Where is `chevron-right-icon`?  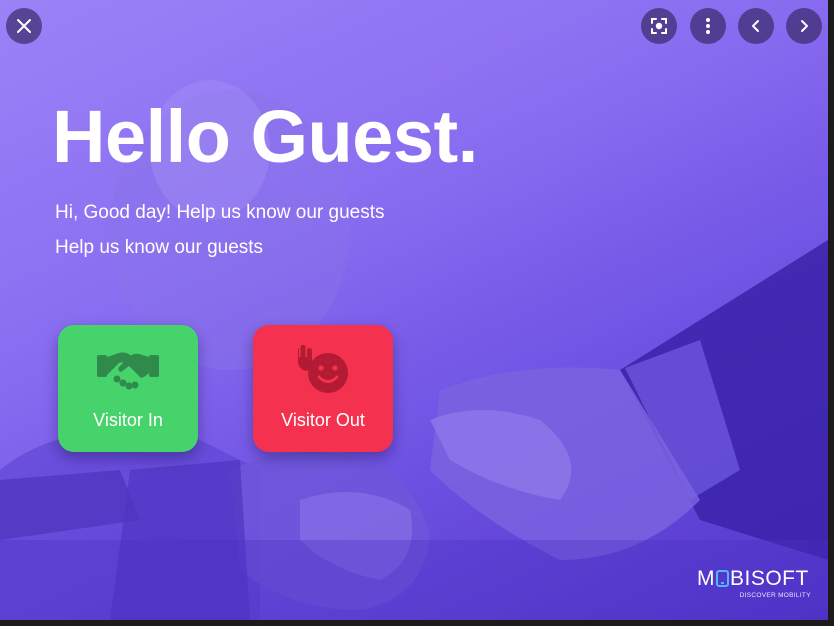
chevron-right-icon is located at coordinates (804, 26).